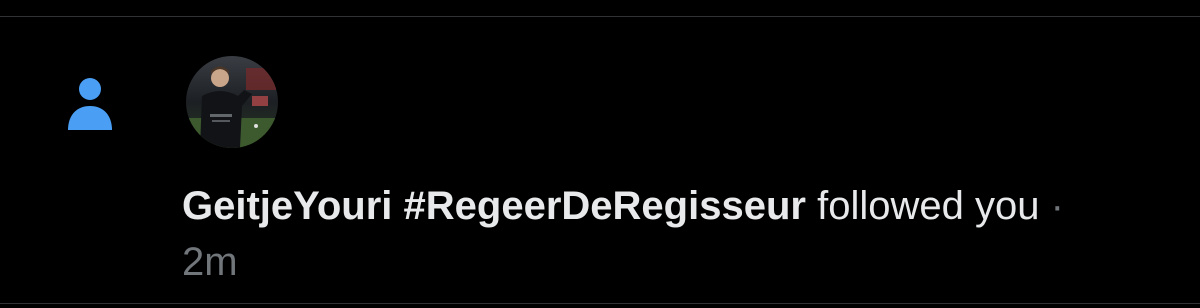 This screenshot has height=308, width=1200. What do you see at coordinates (494, 206) in the screenshot?
I see `user-display-name: GeitjeYouri #RegeerDeRegisseur` at bounding box center [494, 206].